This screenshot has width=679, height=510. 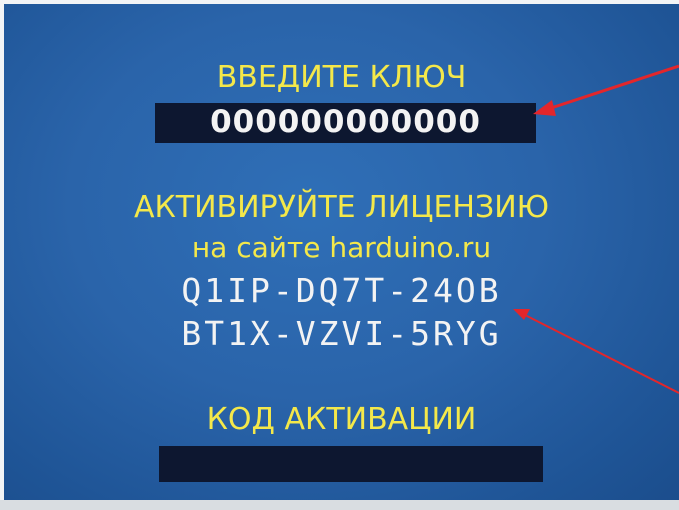 What do you see at coordinates (345, 122) in the screenshot?
I see `key-input-value: 000000000000` at bounding box center [345, 122].